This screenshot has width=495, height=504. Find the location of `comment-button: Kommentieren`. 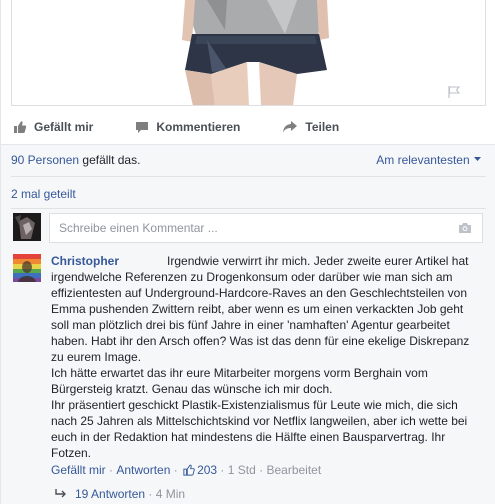

comment-button: Kommentieren is located at coordinates (187, 127).